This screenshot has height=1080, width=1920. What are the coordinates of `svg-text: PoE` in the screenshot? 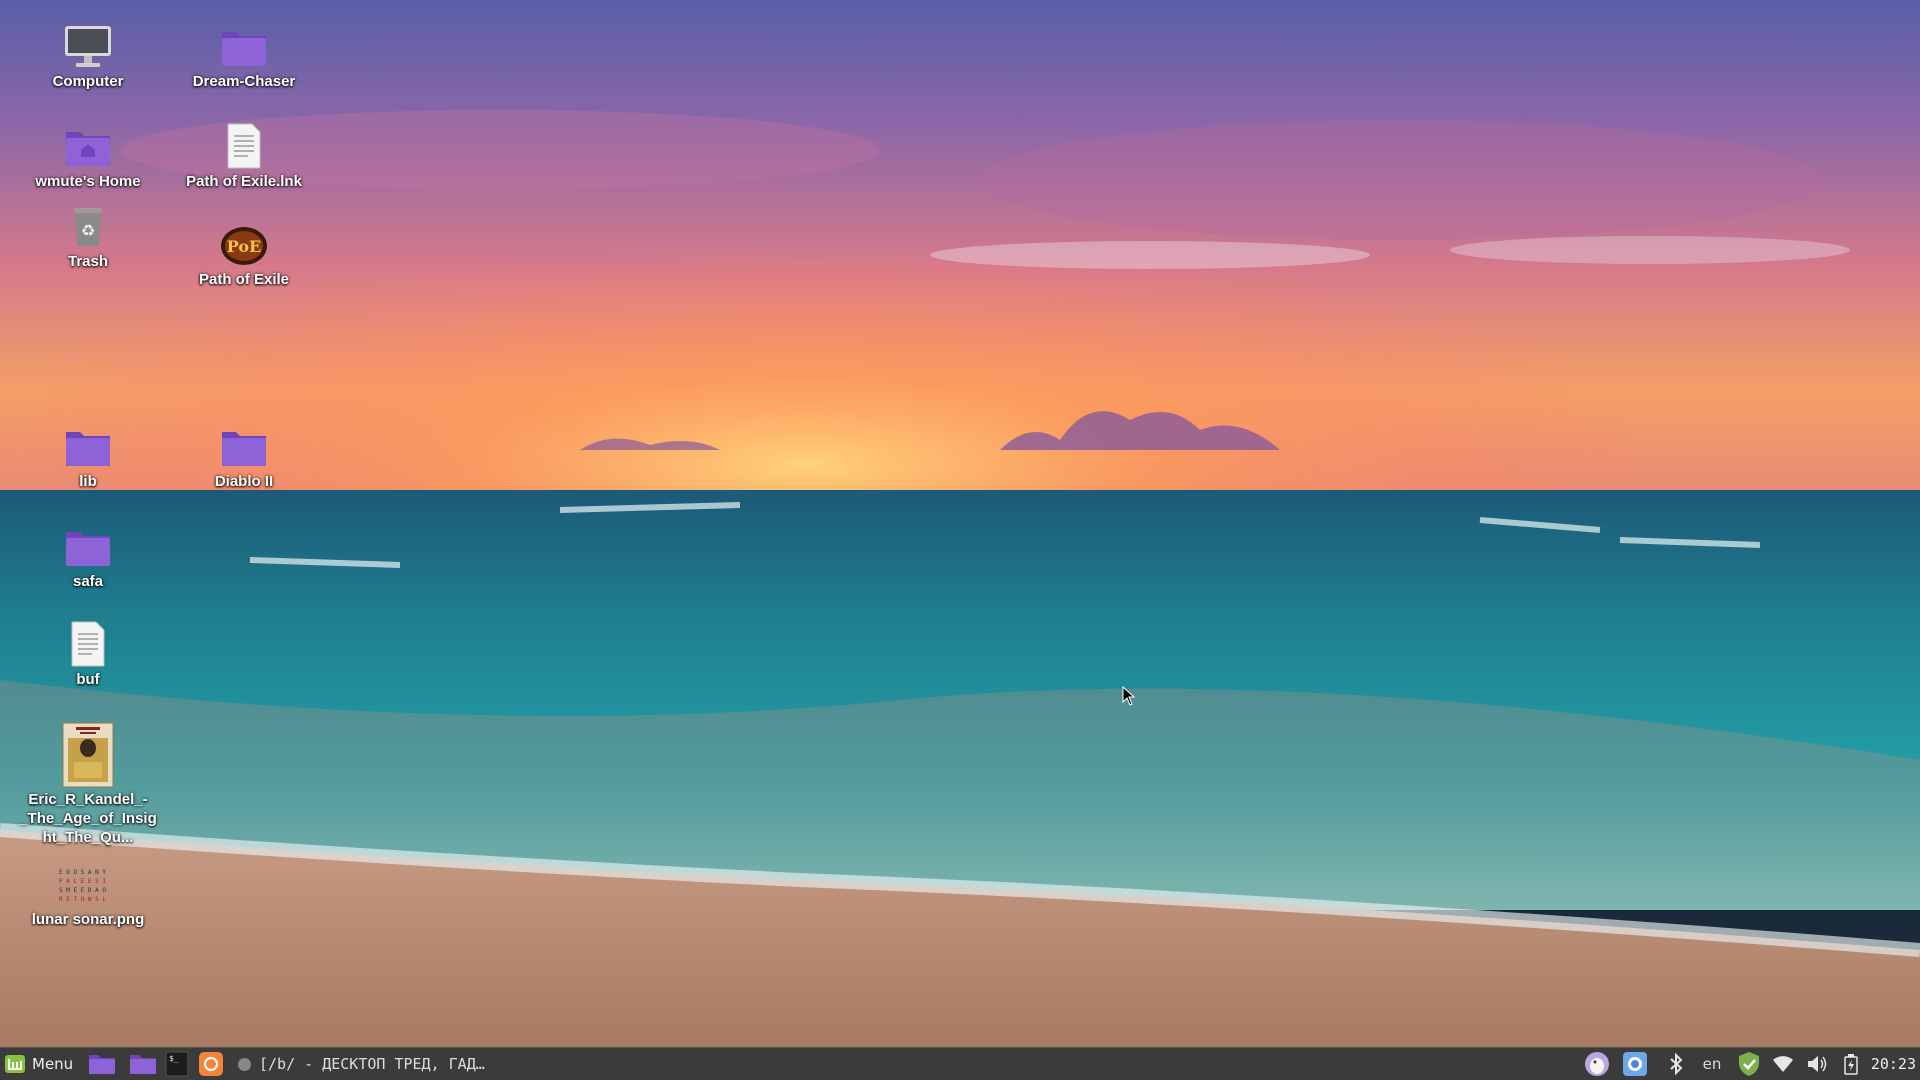 It's located at (244, 246).